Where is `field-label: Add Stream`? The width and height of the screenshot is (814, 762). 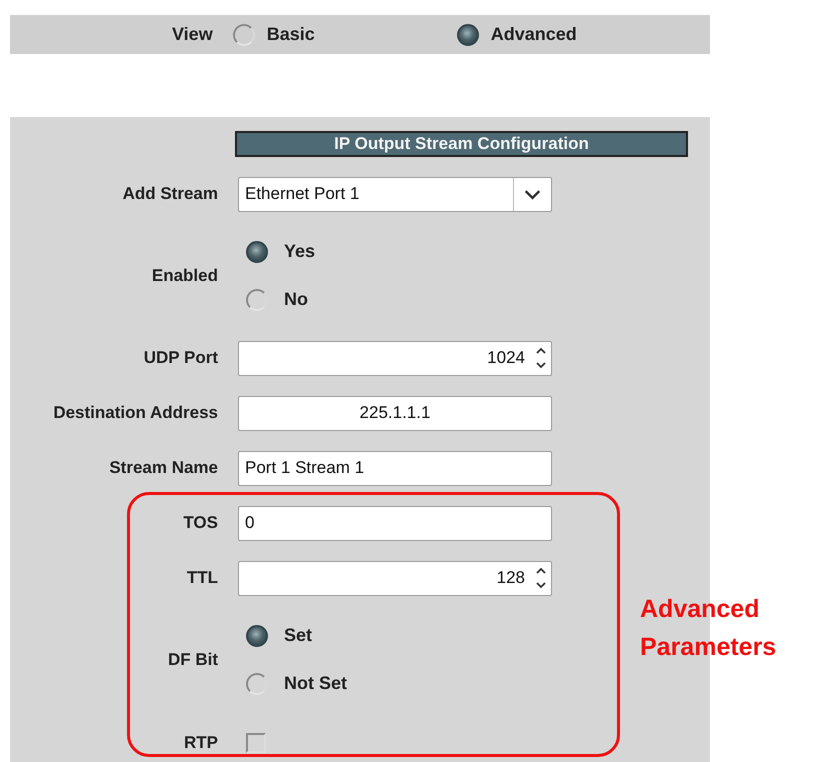 field-label: Add Stream is located at coordinates (170, 194).